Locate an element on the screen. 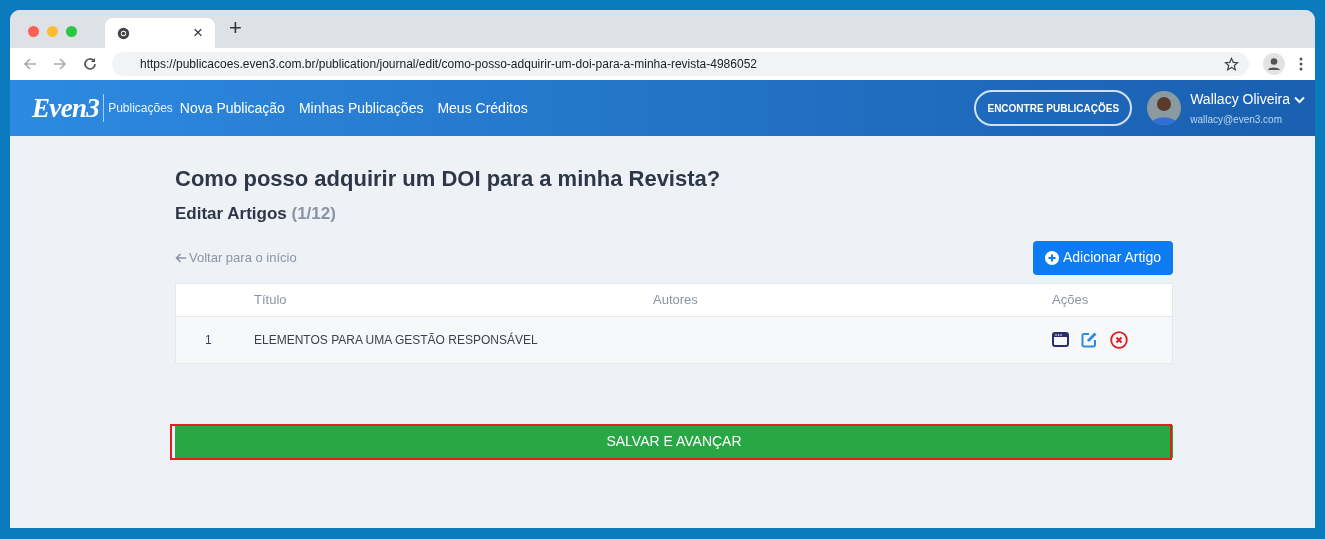 The width and height of the screenshot is (1325, 539). column-header: Ações is located at coordinates (1070, 299).